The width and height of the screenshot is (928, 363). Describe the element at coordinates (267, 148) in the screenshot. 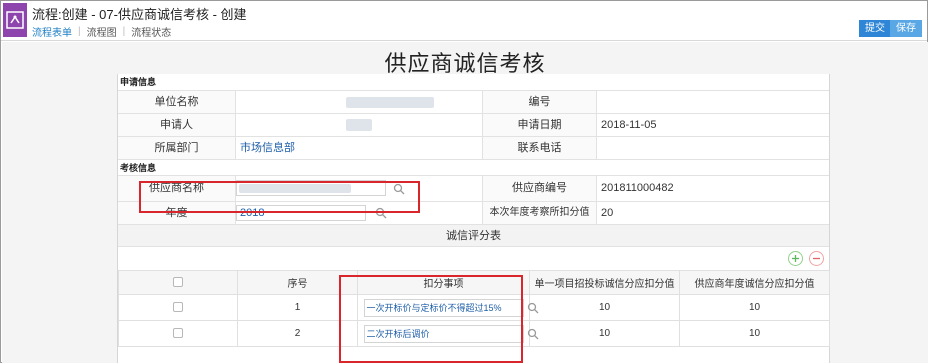

I see `department-value: 市场信息部` at that location.